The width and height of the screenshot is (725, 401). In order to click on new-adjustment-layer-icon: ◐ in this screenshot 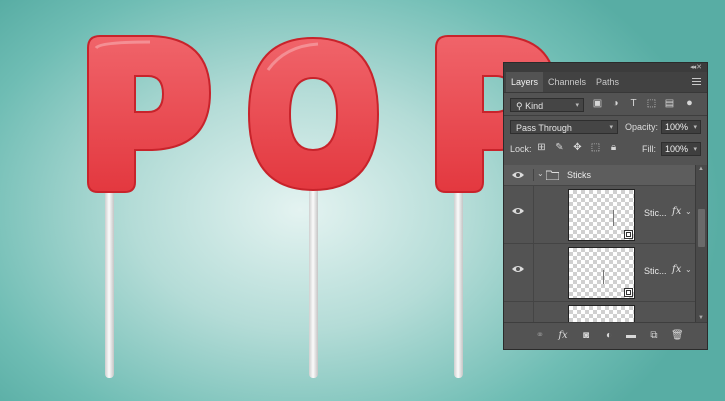, I will do `click(609, 336)`.